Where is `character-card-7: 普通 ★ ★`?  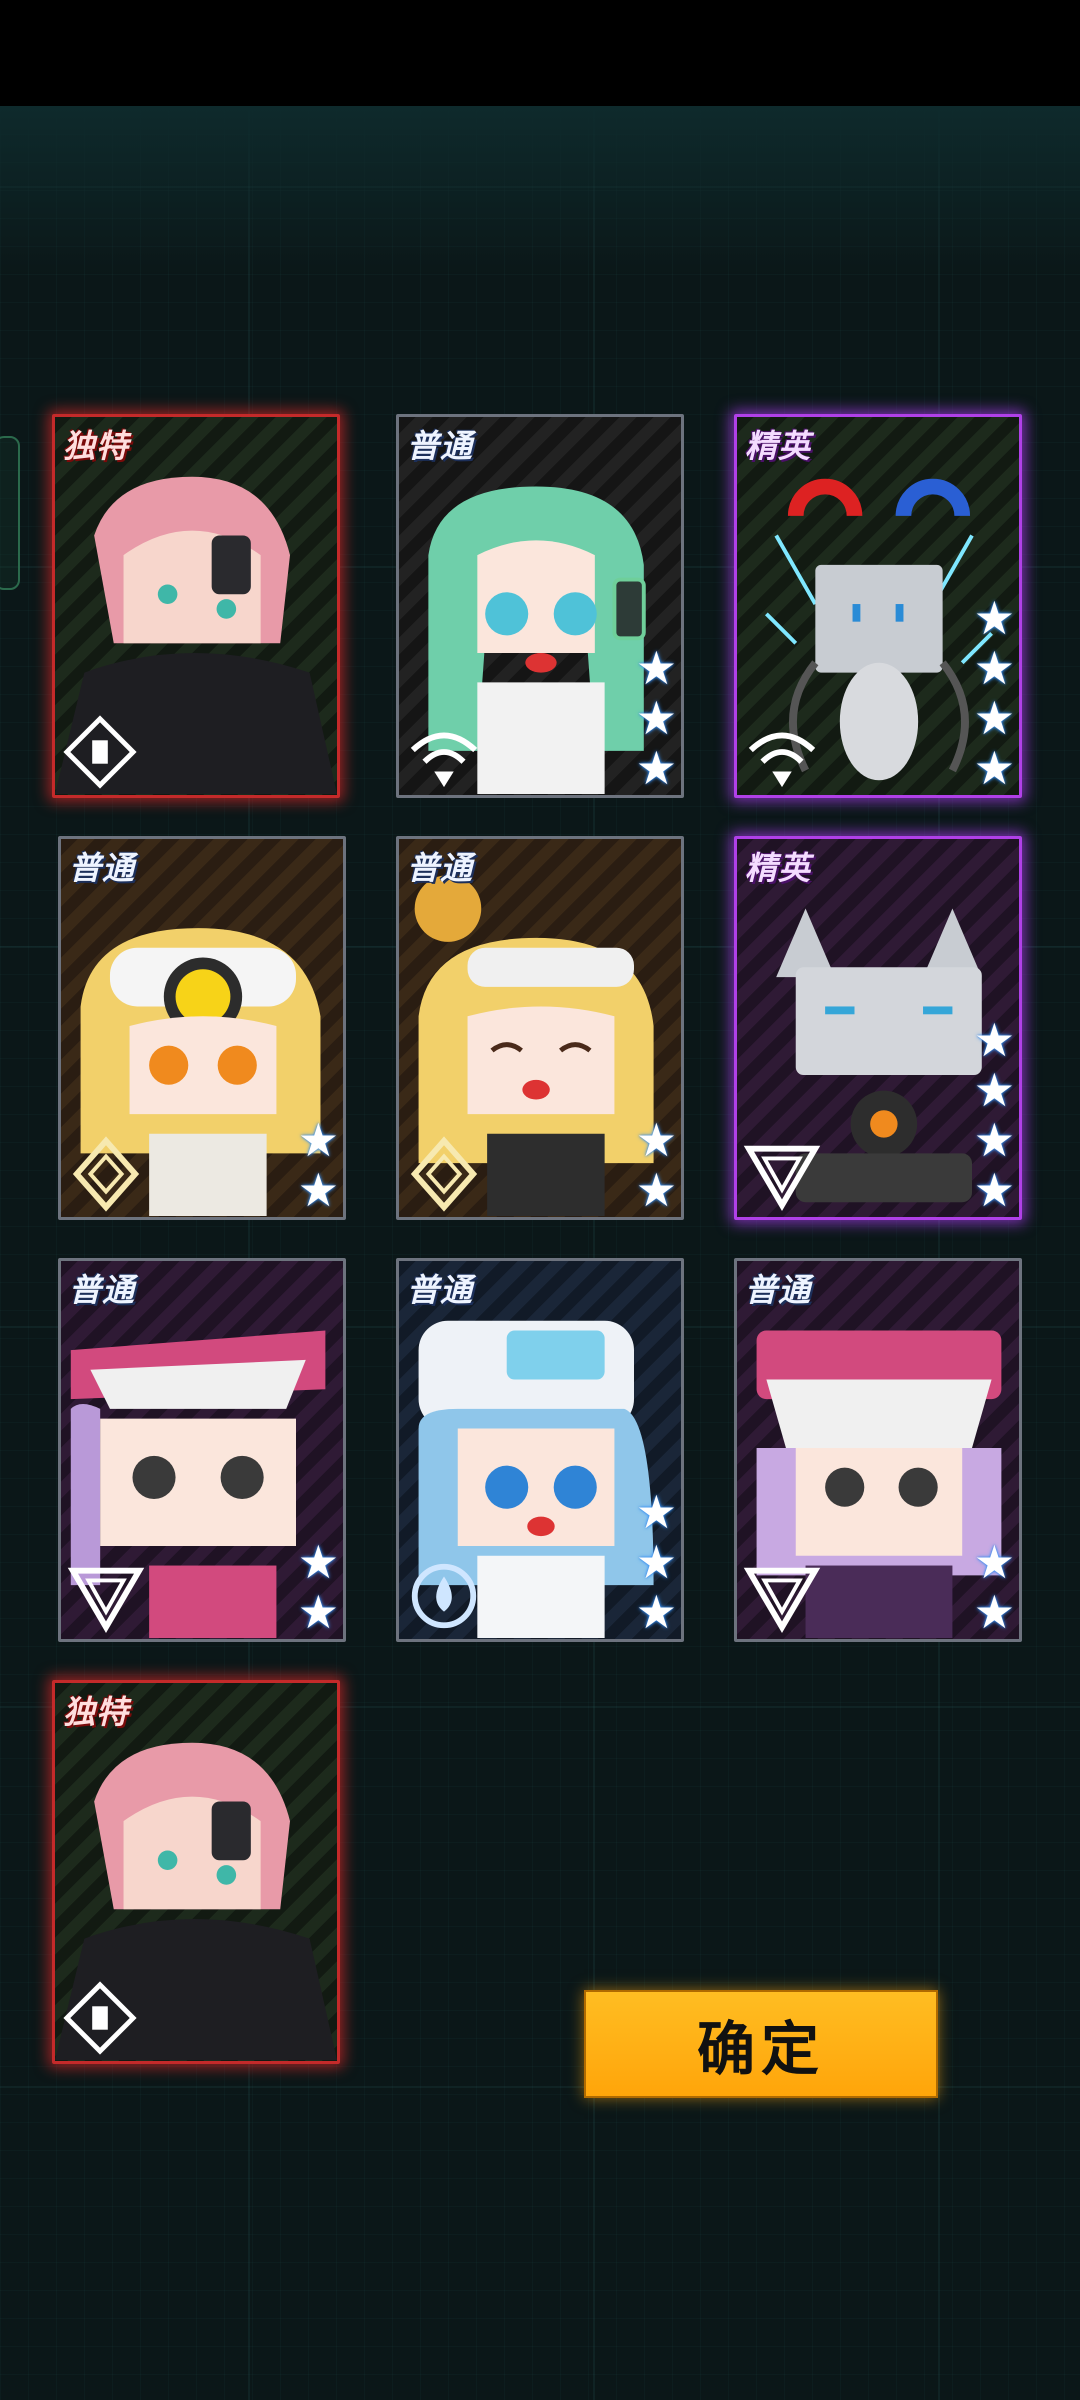 character-card-7: 普通 ★ ★ is located at coordinates (202, 1450).